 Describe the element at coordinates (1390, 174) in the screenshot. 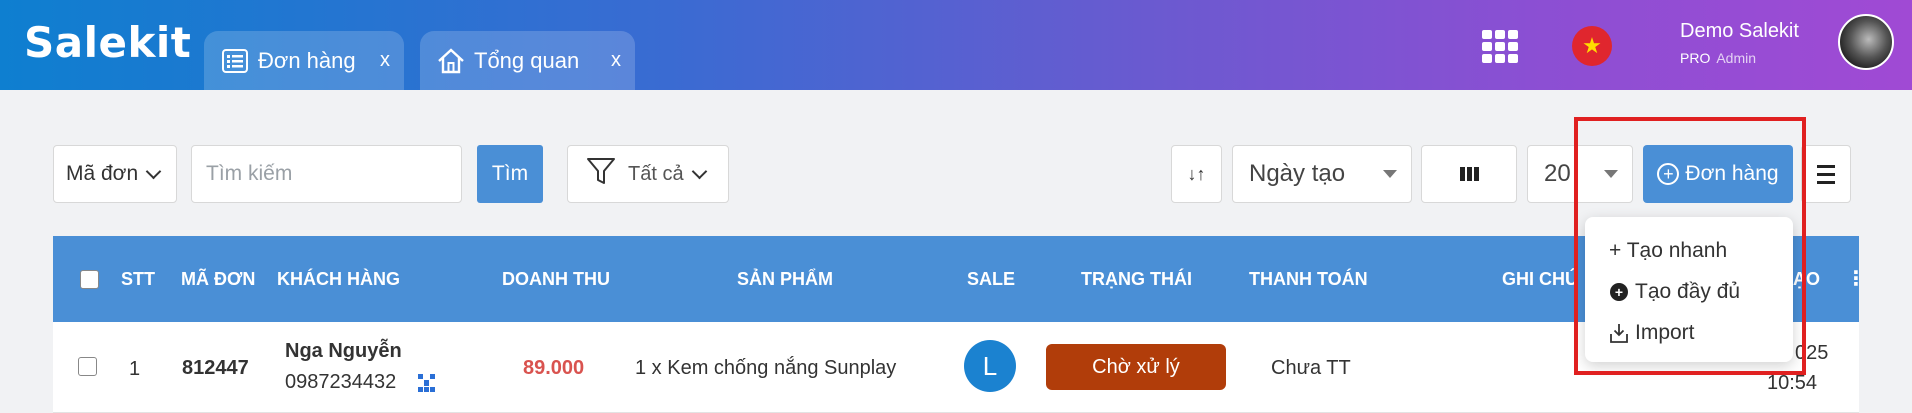

I see `caret-down-icon` at that location.